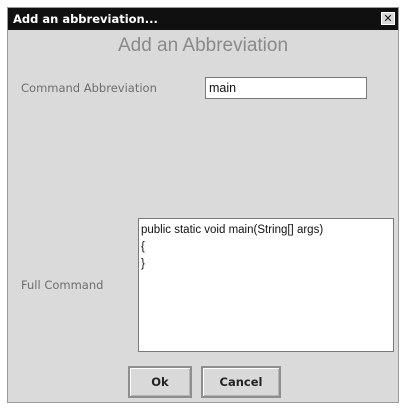  I want to click on dialog-heading: Add an Abbreviation, so click(203, 45).